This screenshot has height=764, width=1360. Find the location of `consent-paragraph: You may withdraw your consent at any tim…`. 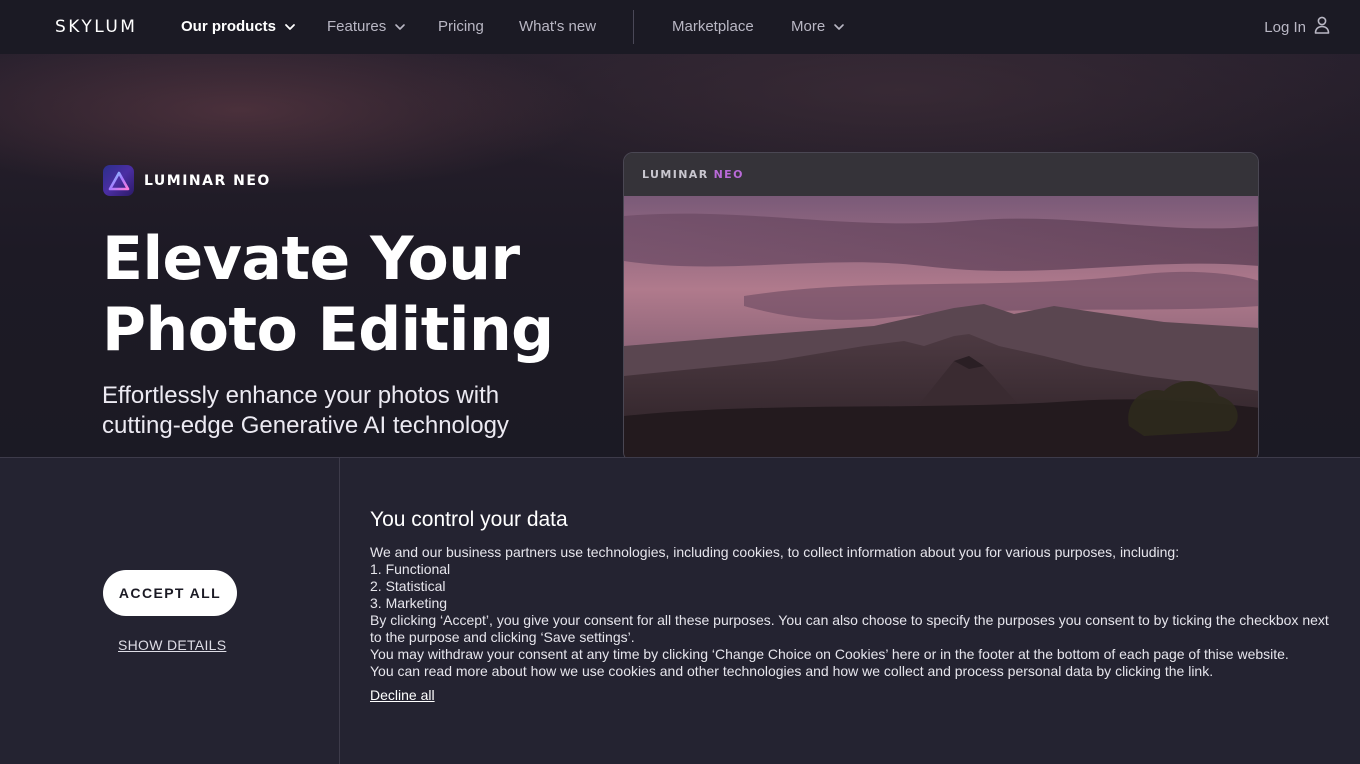

consent-paragraph: You may withdraw your consent at any tim… is located at coordinates (829, 654).